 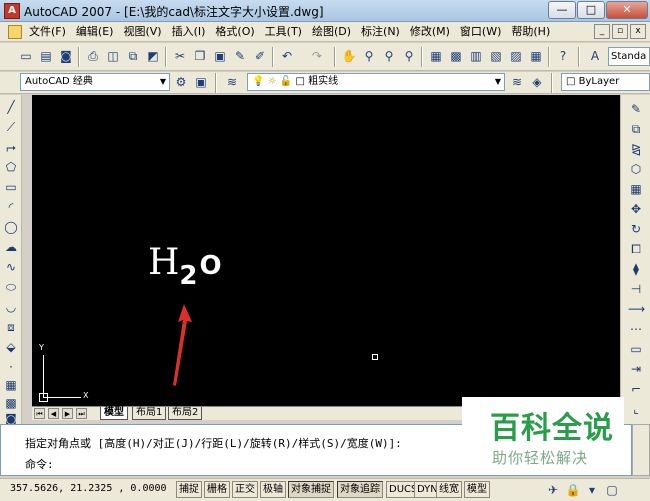 I want to click on zoom-previous-icon: ⚲, so click(x=409, y=56).